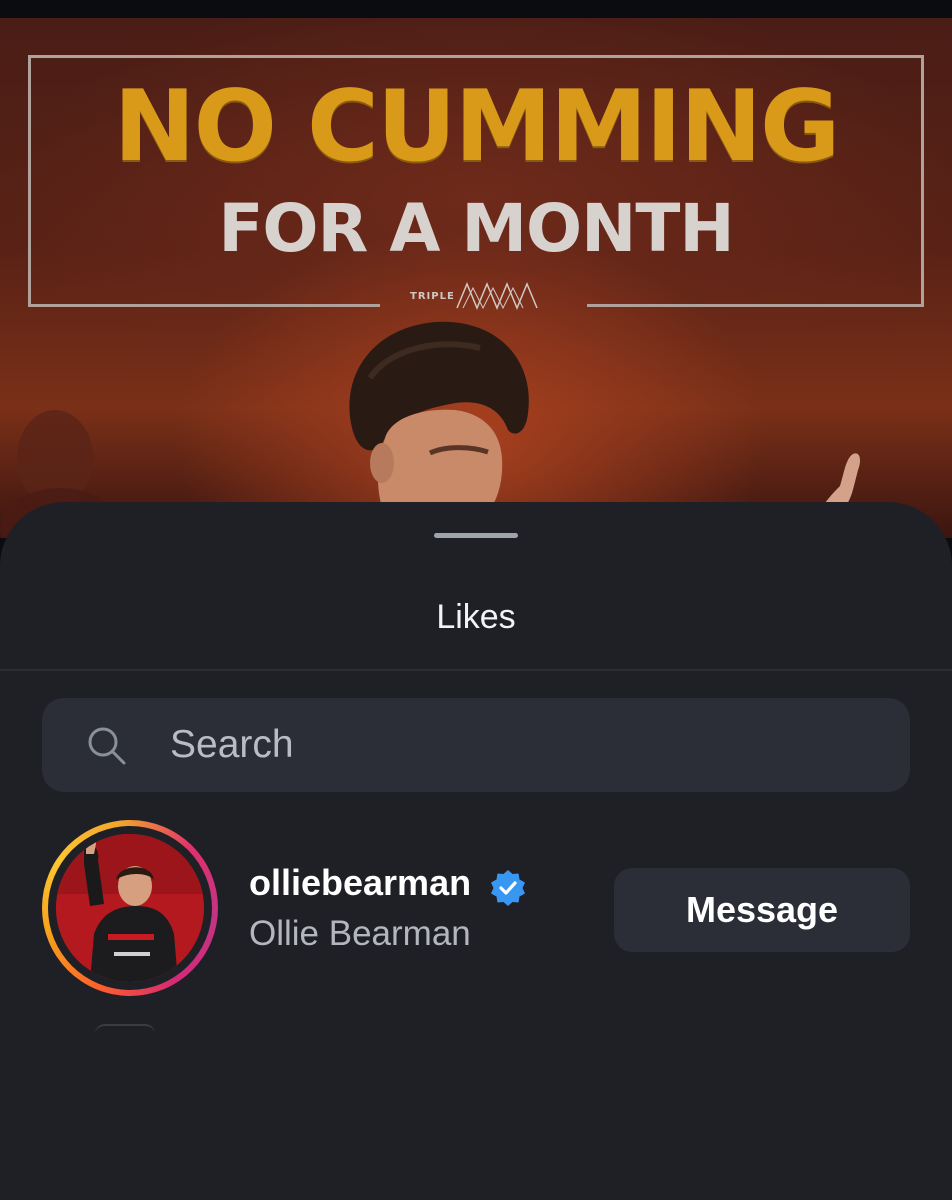 The image size is (952, 1200). Describe the element at coordinates (432, 296) in the screenshot. I see `brand-text: TRIPLE` at that location.